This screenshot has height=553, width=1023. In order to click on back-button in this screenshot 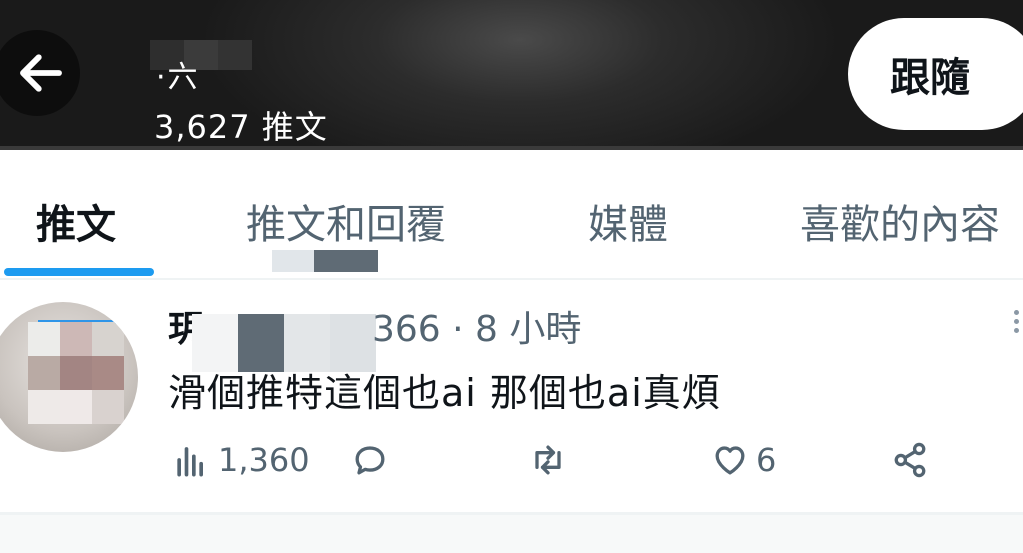, I will do `click(40, 73)`.